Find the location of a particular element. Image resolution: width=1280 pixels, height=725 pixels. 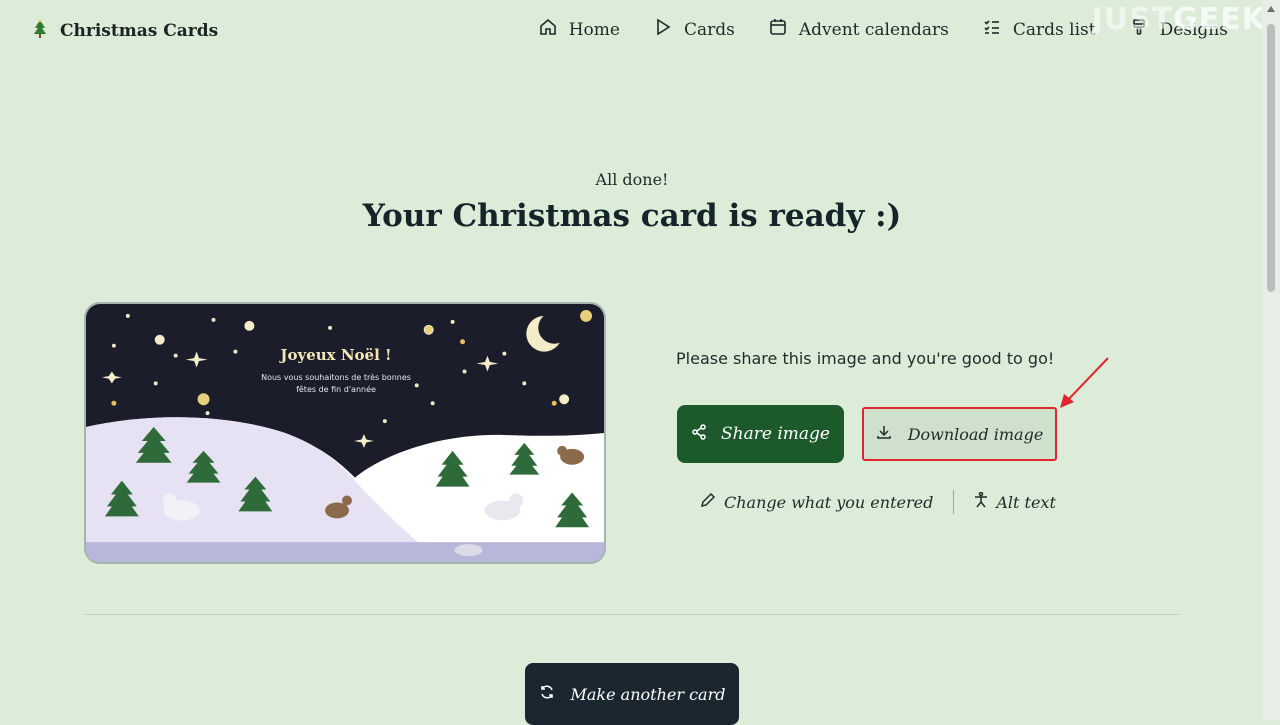

calendar-icon is located at coordinates (778, 29).